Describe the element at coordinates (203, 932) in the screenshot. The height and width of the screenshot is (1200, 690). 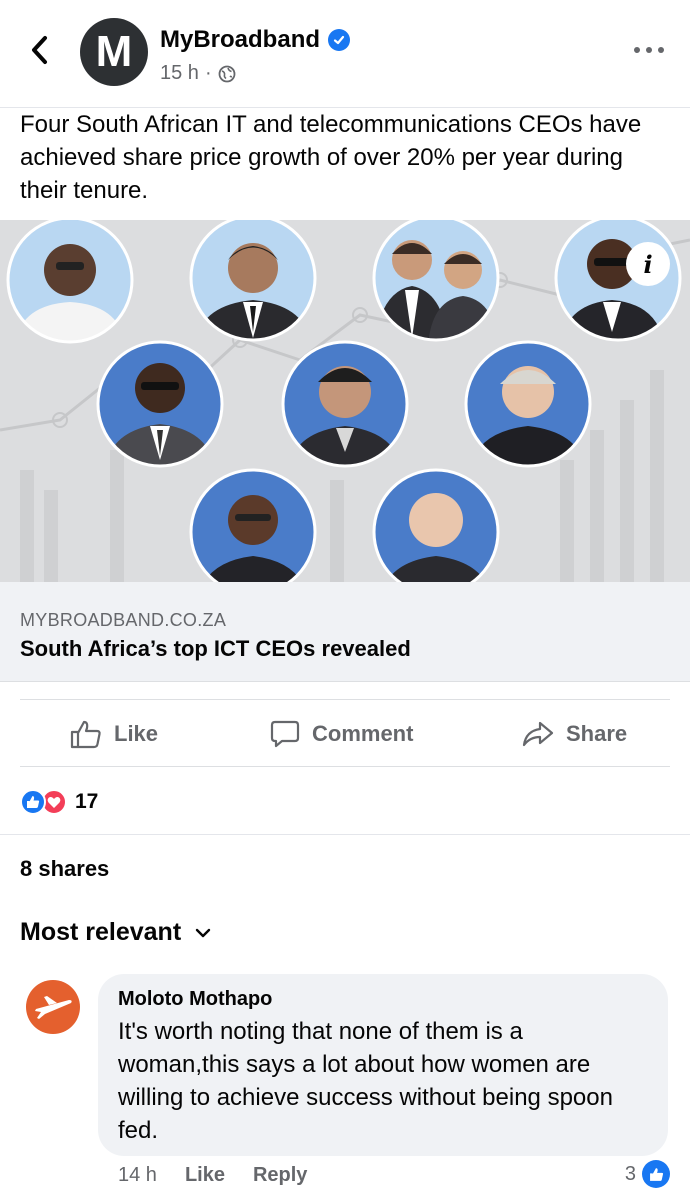
I see `chevron-down-icon` at that location.